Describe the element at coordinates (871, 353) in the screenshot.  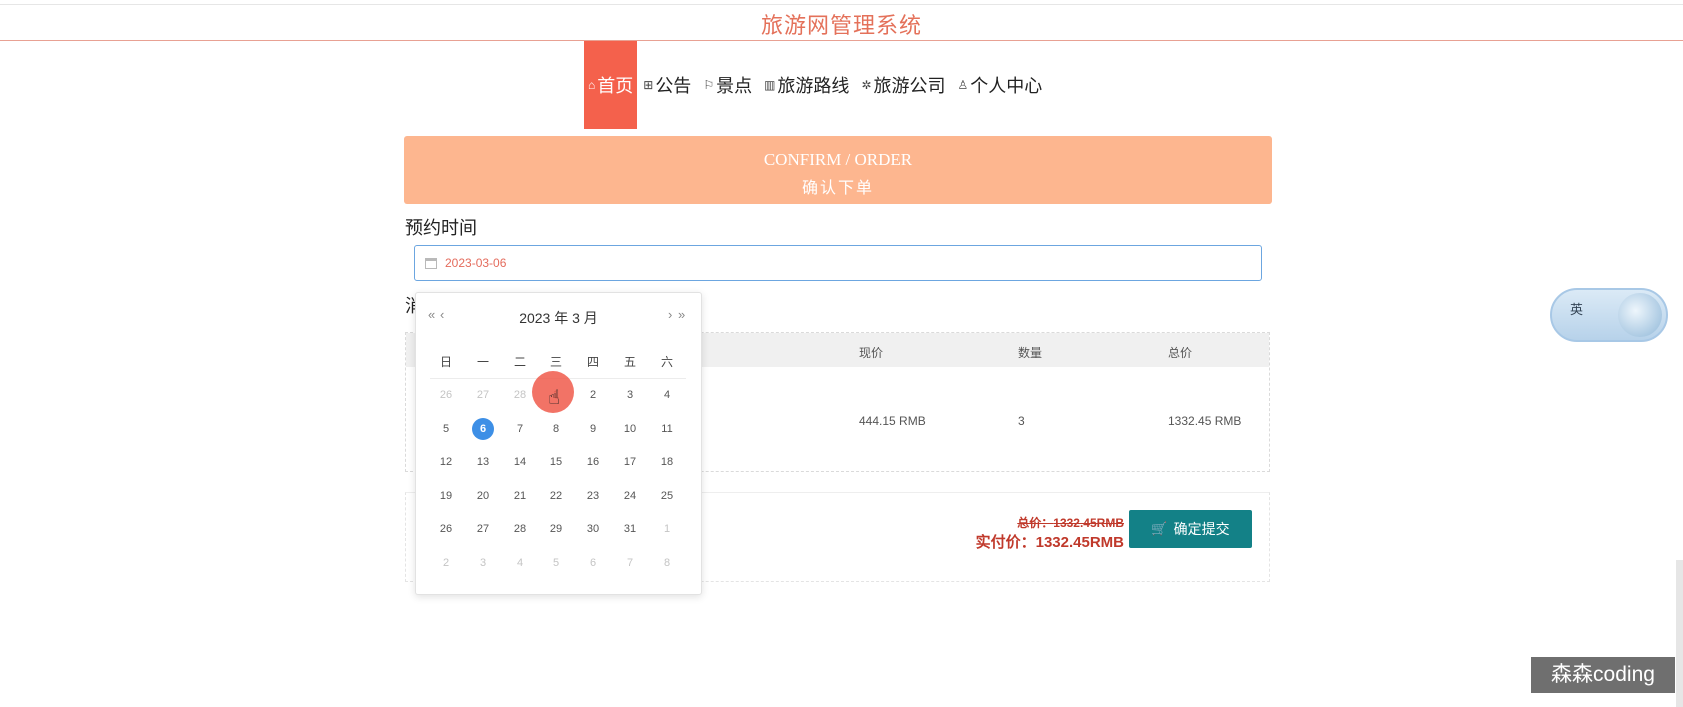
I see `col-header-price: 现价` at that location.